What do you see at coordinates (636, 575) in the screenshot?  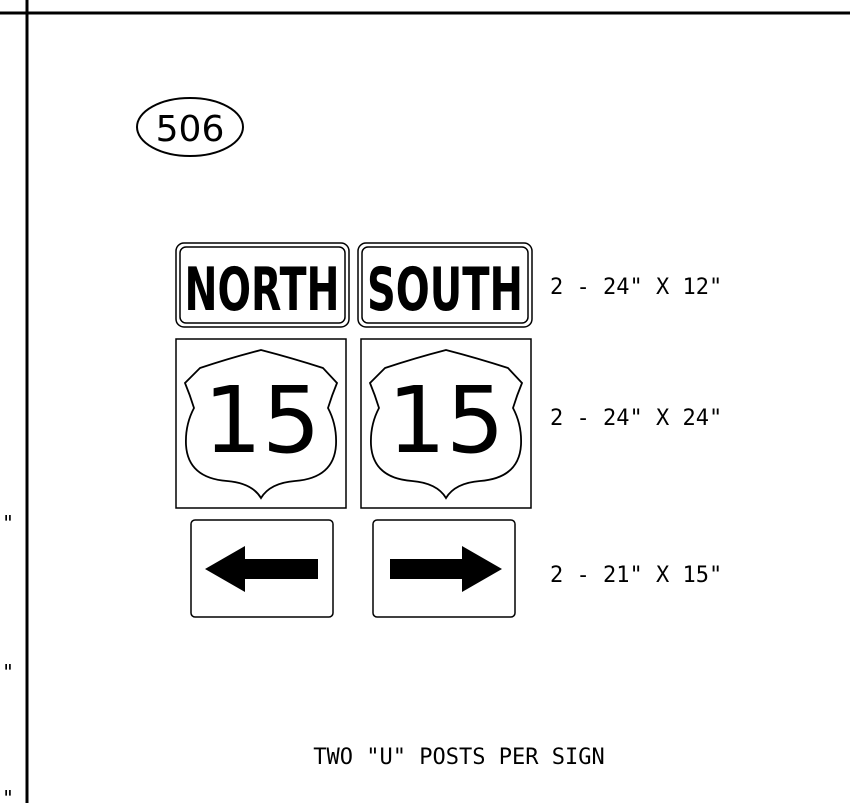 I see `arrow-sign-dimension: 2 - 21" X 15"` at bounding box center [636, 575].